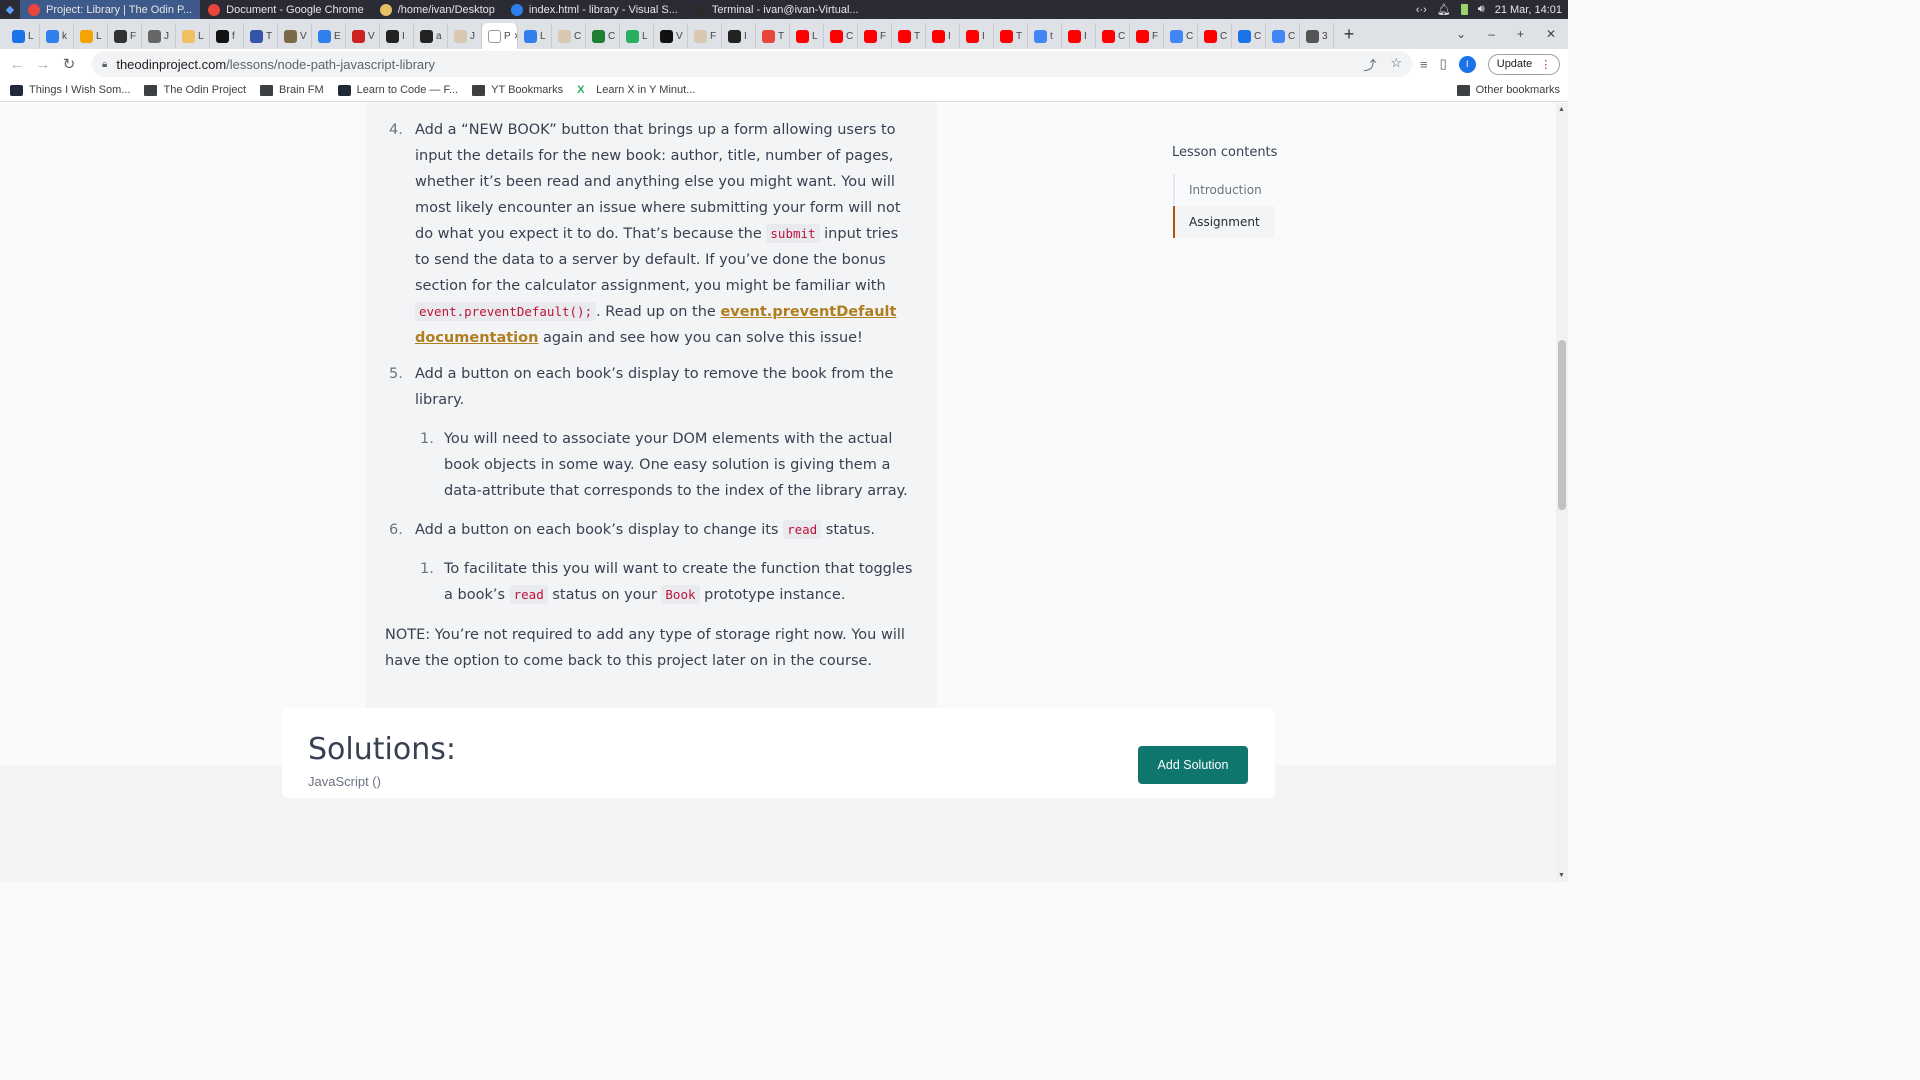 Image resolution: width=1920 pixels, height=1080 pixels. Describe the element at coordinates (57, 36) in the screenshot. I see `browser-tab: k` at that location.